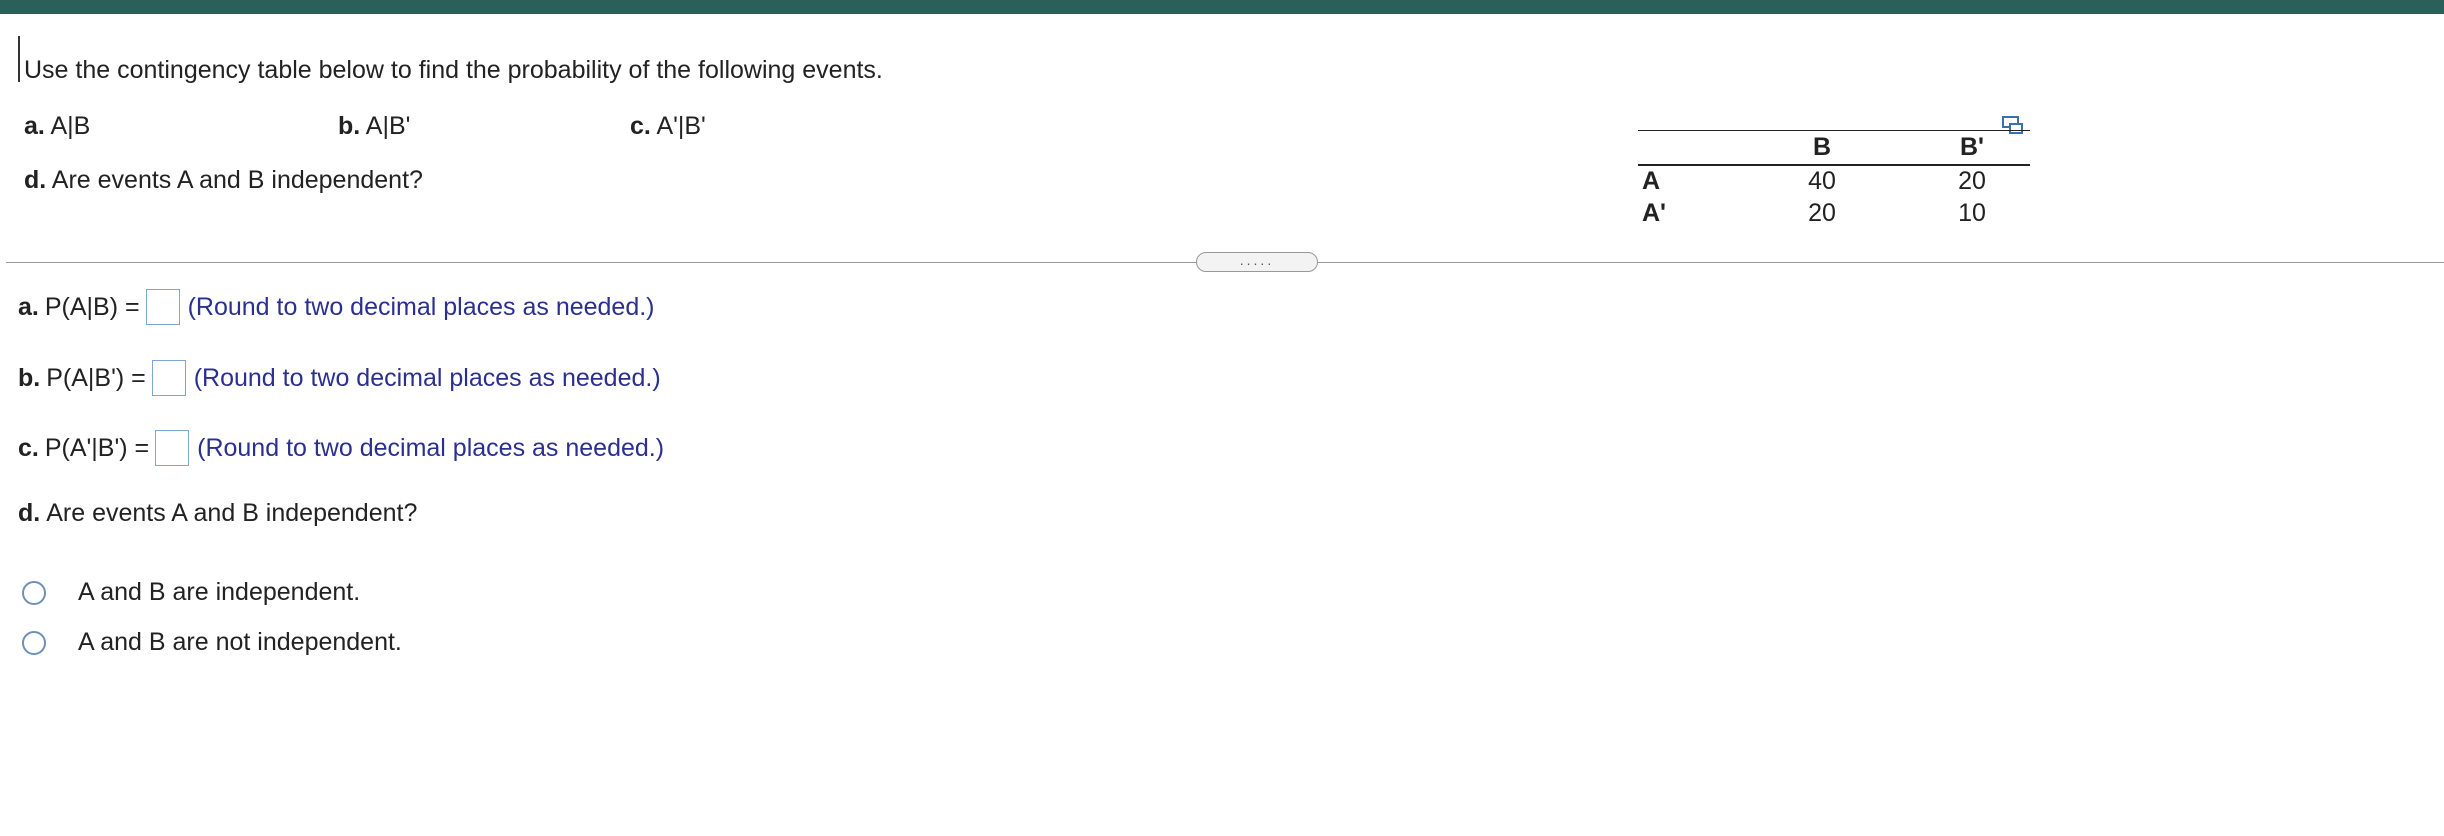 The image size is (2444, 836). What do you see at coordinates (1834, 130) in the screenshot?
I see `table-rule-top` at bounding box center [1834, 130].